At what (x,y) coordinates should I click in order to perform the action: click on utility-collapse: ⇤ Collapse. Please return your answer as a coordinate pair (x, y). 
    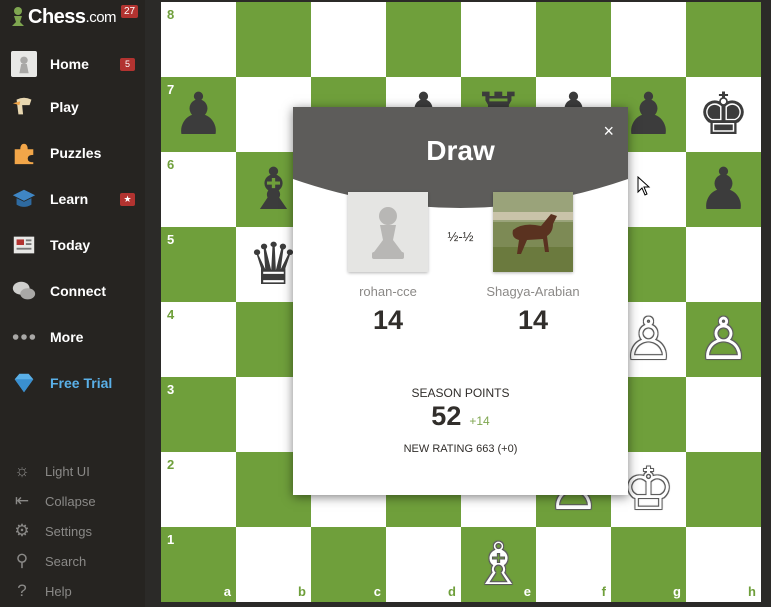
    Looking at the image, I should click on (72, 501).